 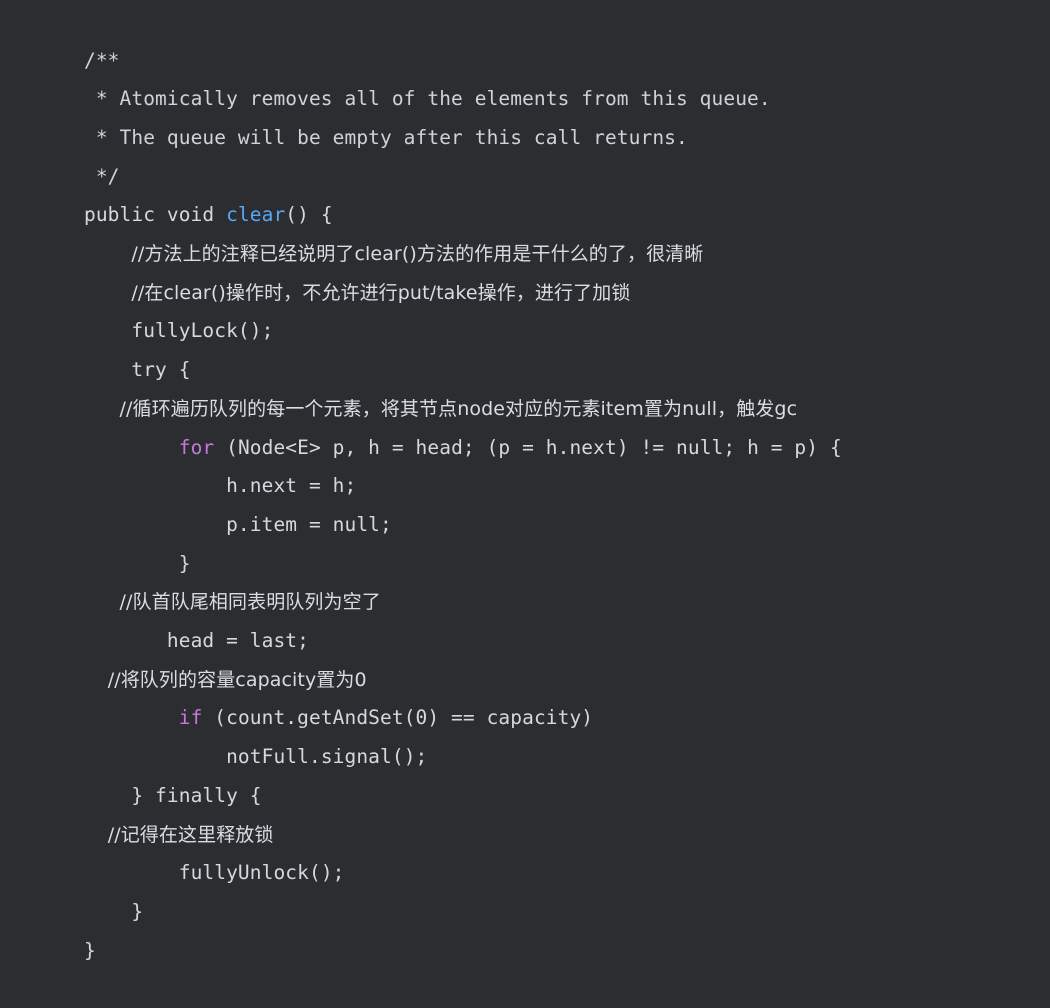 What do you see at coordinates (202, 331) in the screenshot?
I see `code-token-default: fullyLock();` at bounding box center [202, 331].